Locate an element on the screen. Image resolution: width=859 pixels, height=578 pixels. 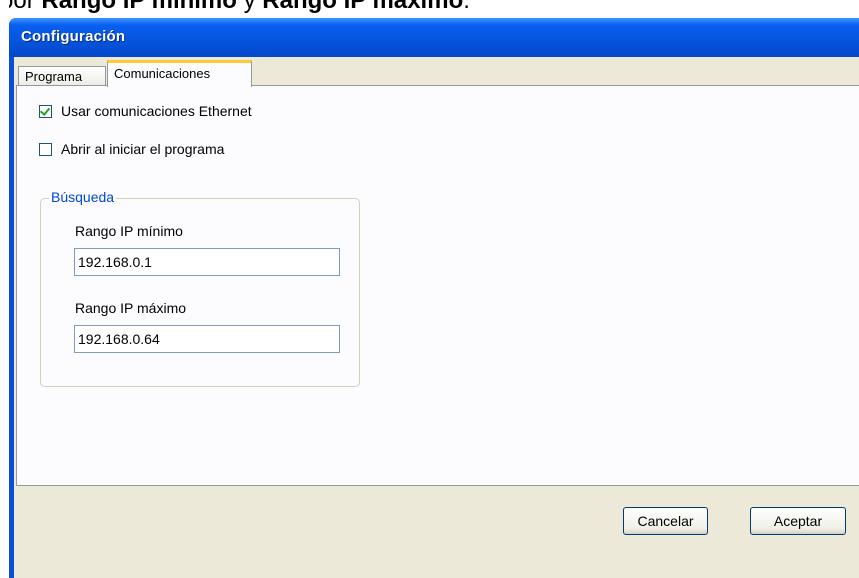
ethernet-label: Usar comunicaciones Ethernet is located at coordinates (156, 111).